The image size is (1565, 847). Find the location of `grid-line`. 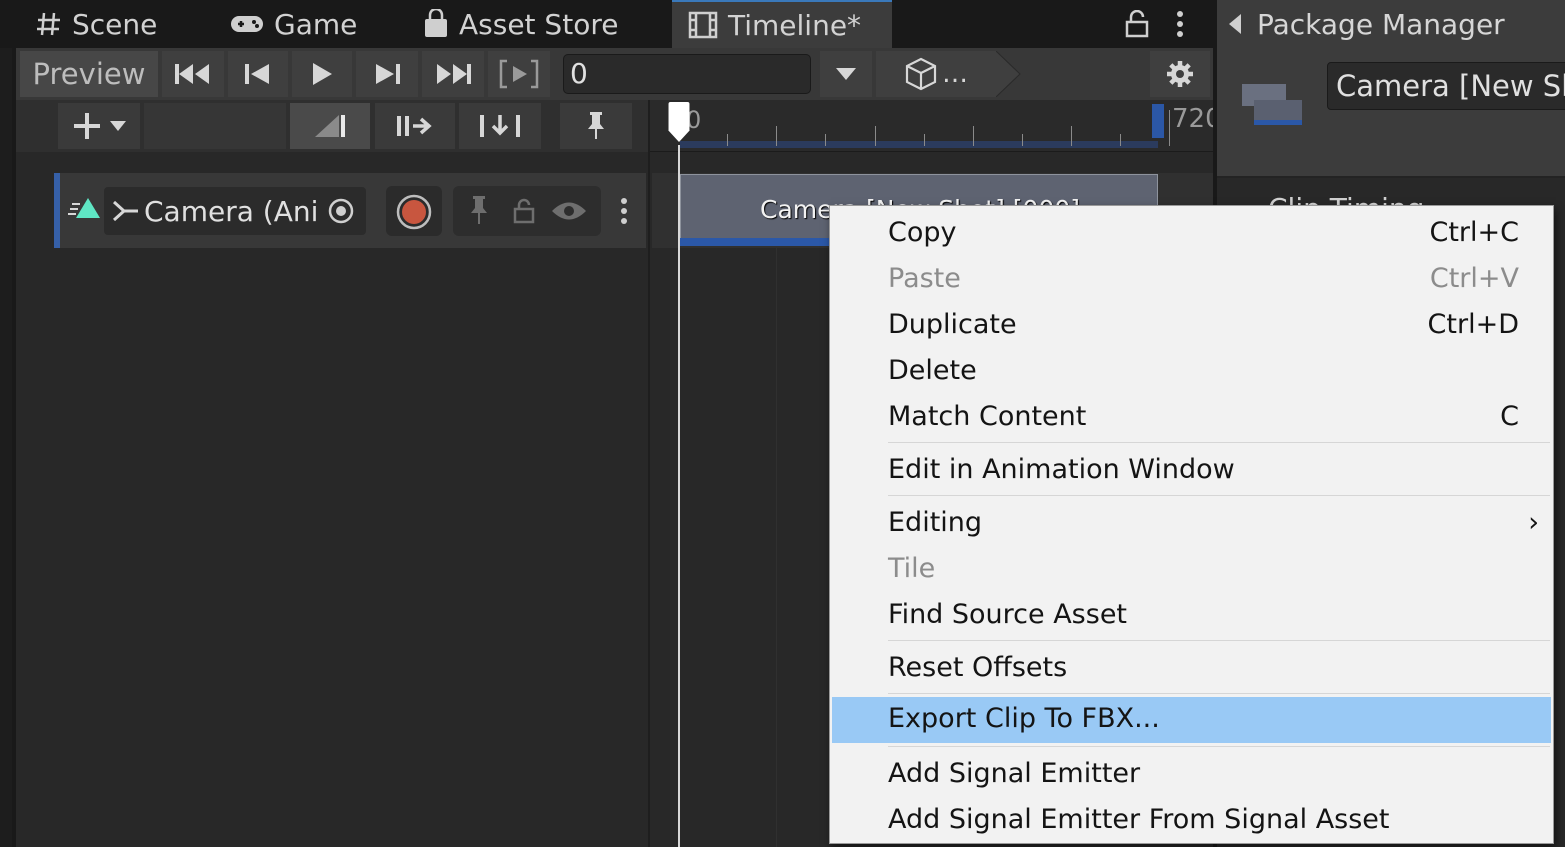

grid-line is located at coordinates (776, 547).